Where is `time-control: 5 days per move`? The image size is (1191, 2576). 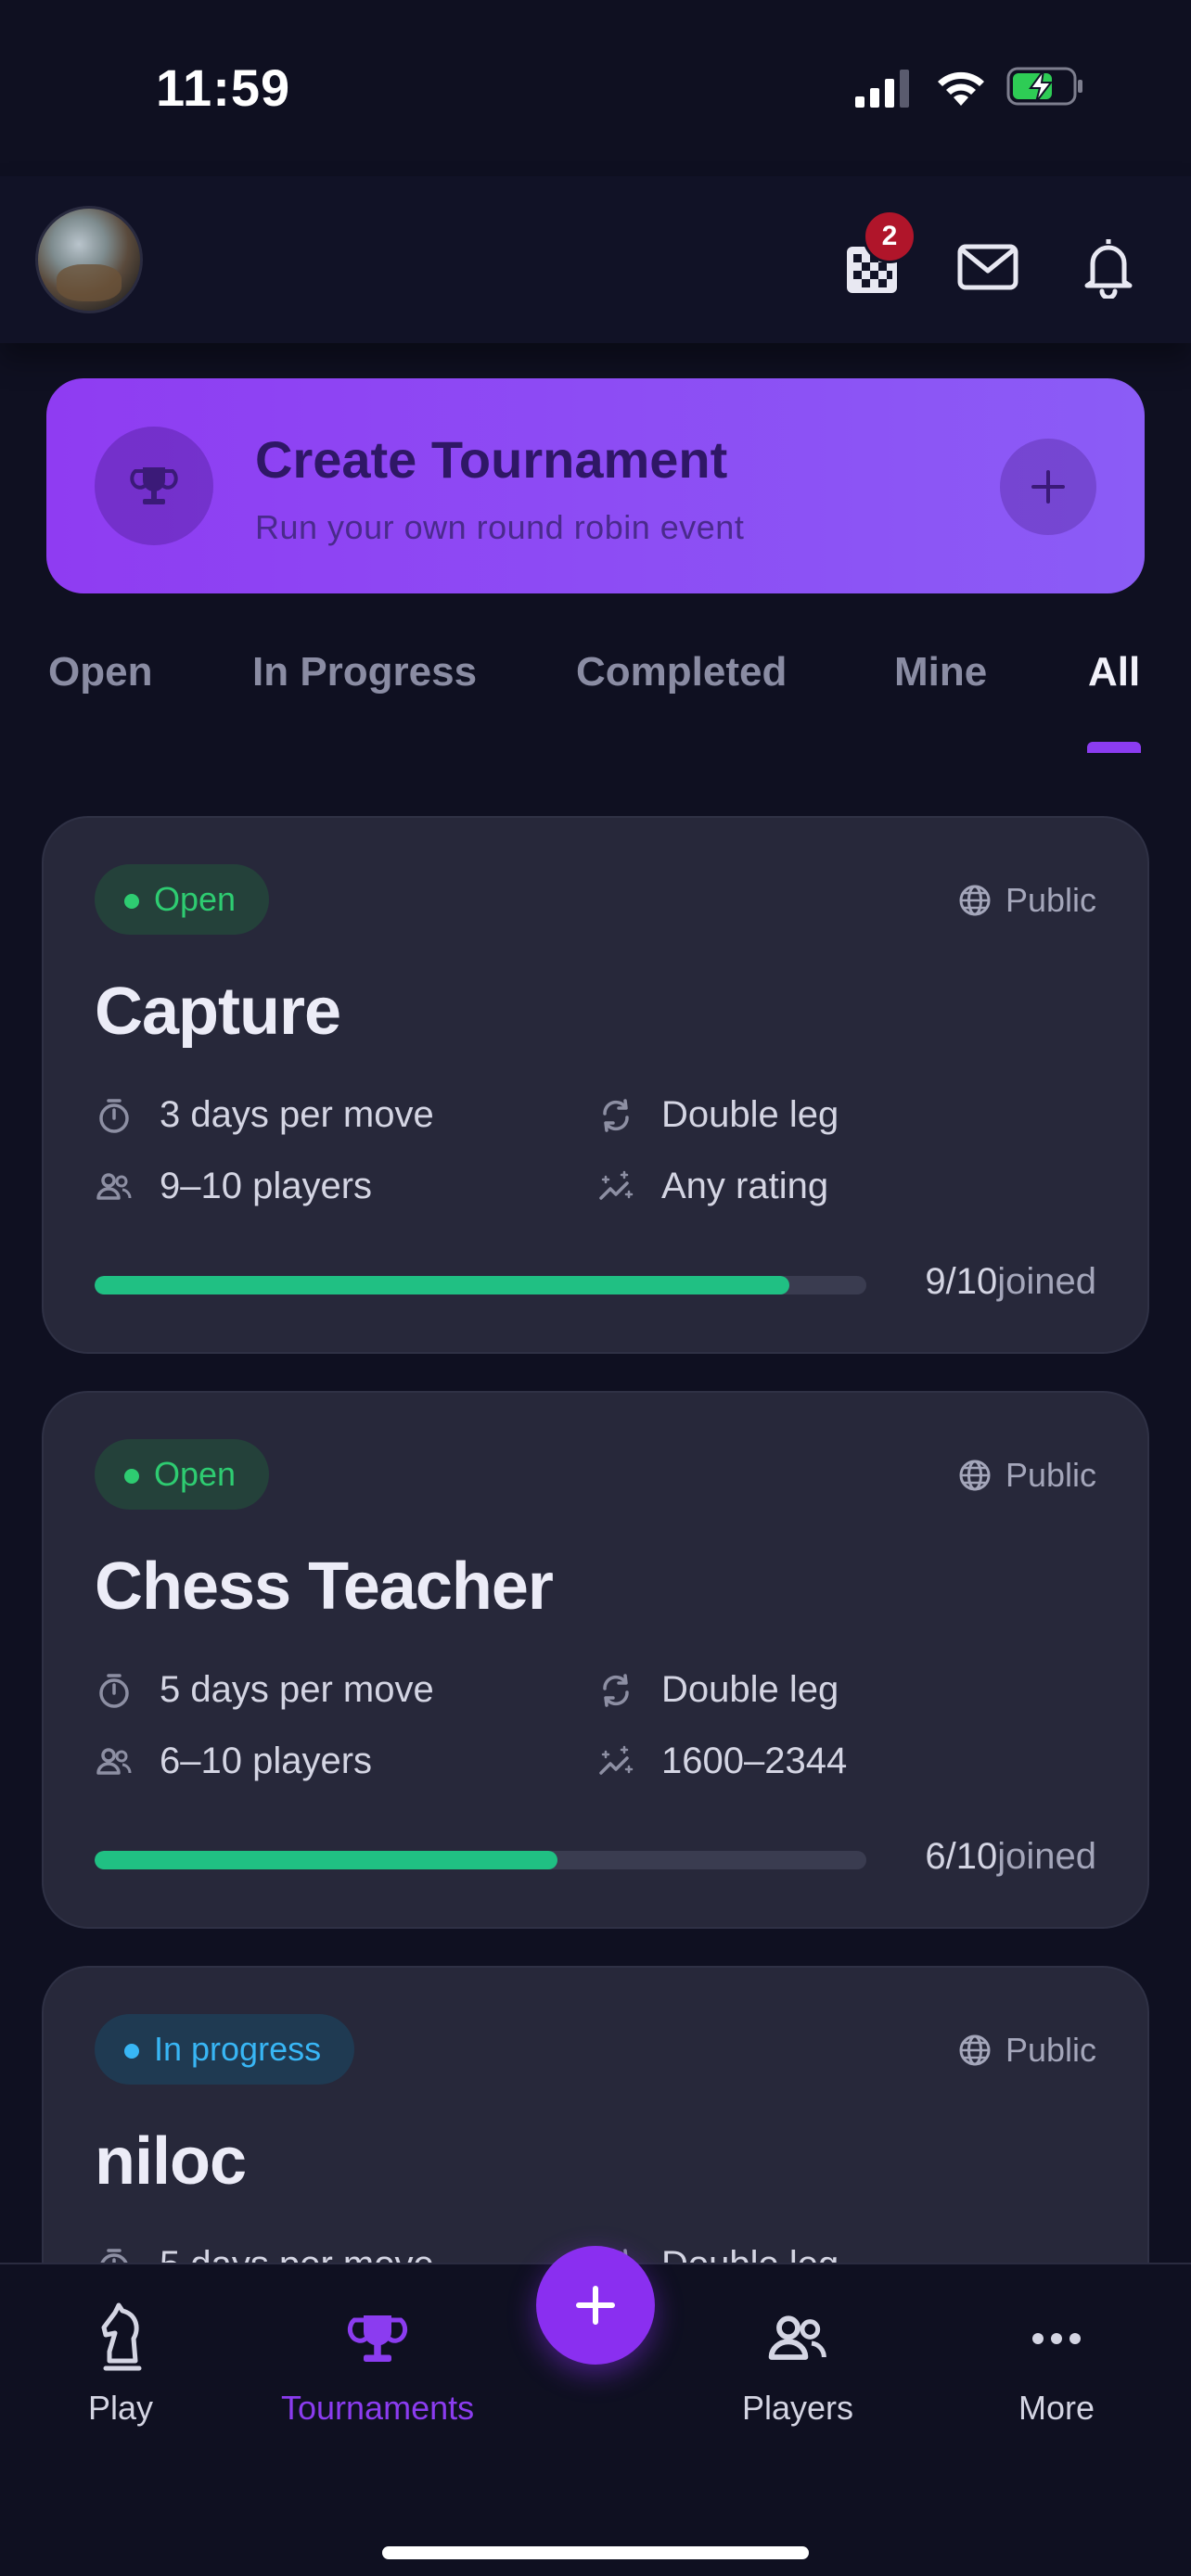 time-control: 5 days per move is located at coordinates (264, 1690).